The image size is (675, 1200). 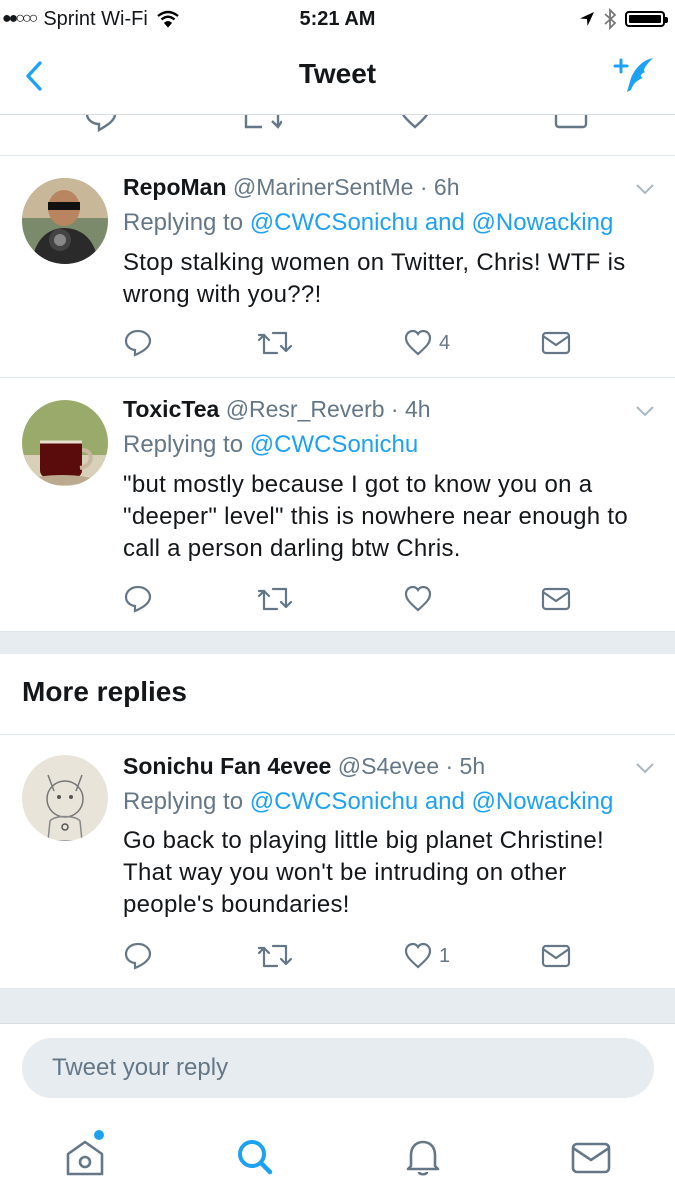 I want to click on tweet-actions: 1, so click(x=353, y=956).